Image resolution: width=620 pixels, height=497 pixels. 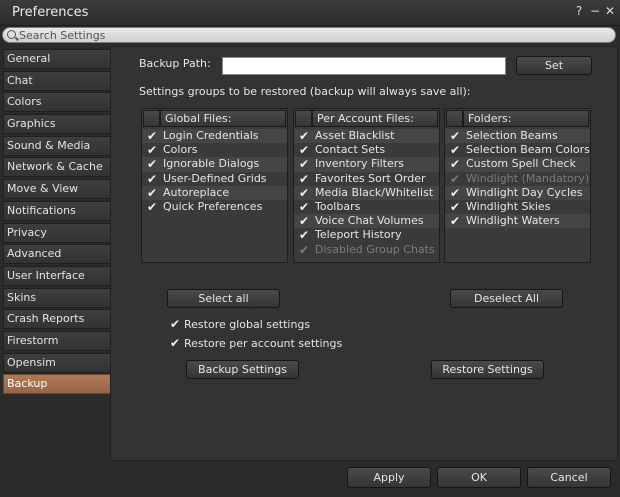 I want to click on list-item: ✔ Windlight Waters, so click(x=517, y=221).